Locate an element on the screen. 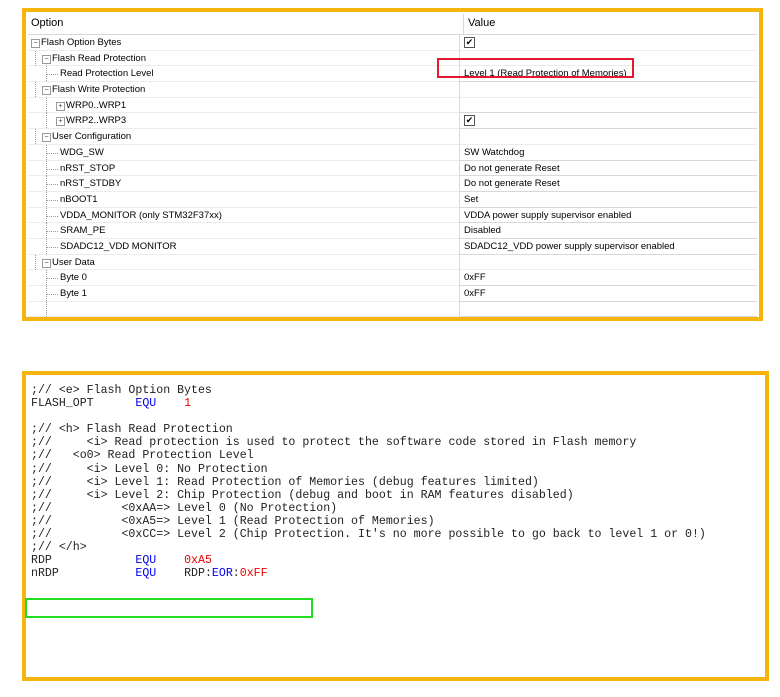 The height and width of the screenshot is (697, 780). option-cell: nBOOT1 is located at coordinates (244, 199).